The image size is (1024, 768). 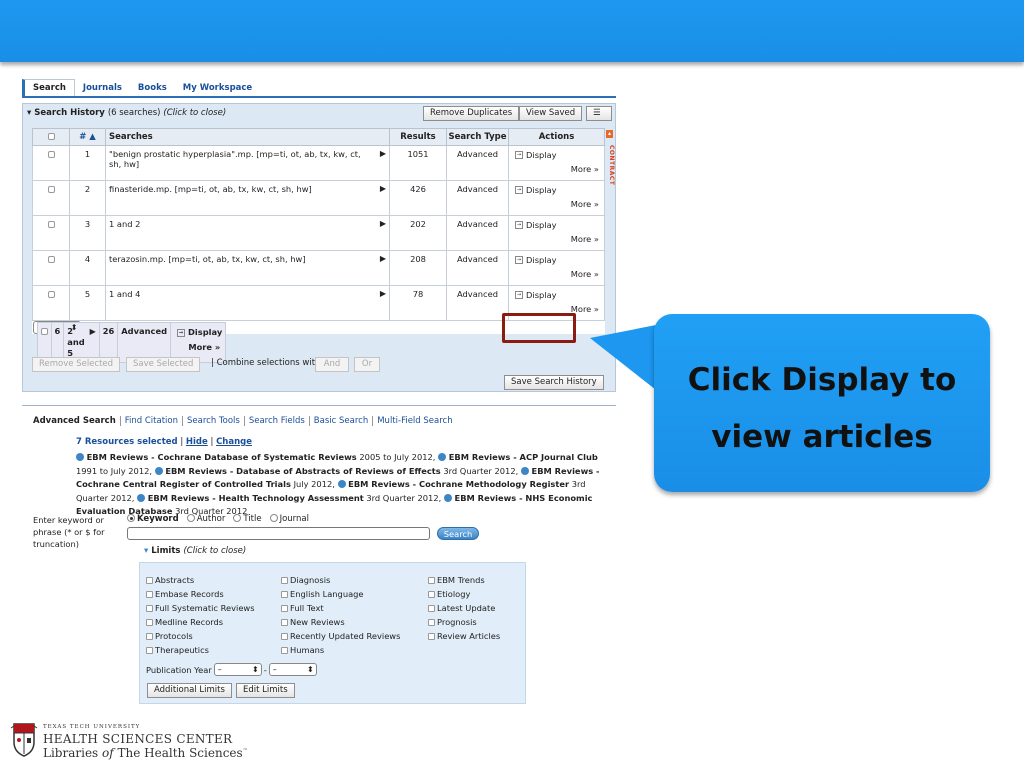 What do you see at coordinates (163, 364) in the screenshot?
I see `save-selected-button: Save Selected` at bounding box center [163, 364].